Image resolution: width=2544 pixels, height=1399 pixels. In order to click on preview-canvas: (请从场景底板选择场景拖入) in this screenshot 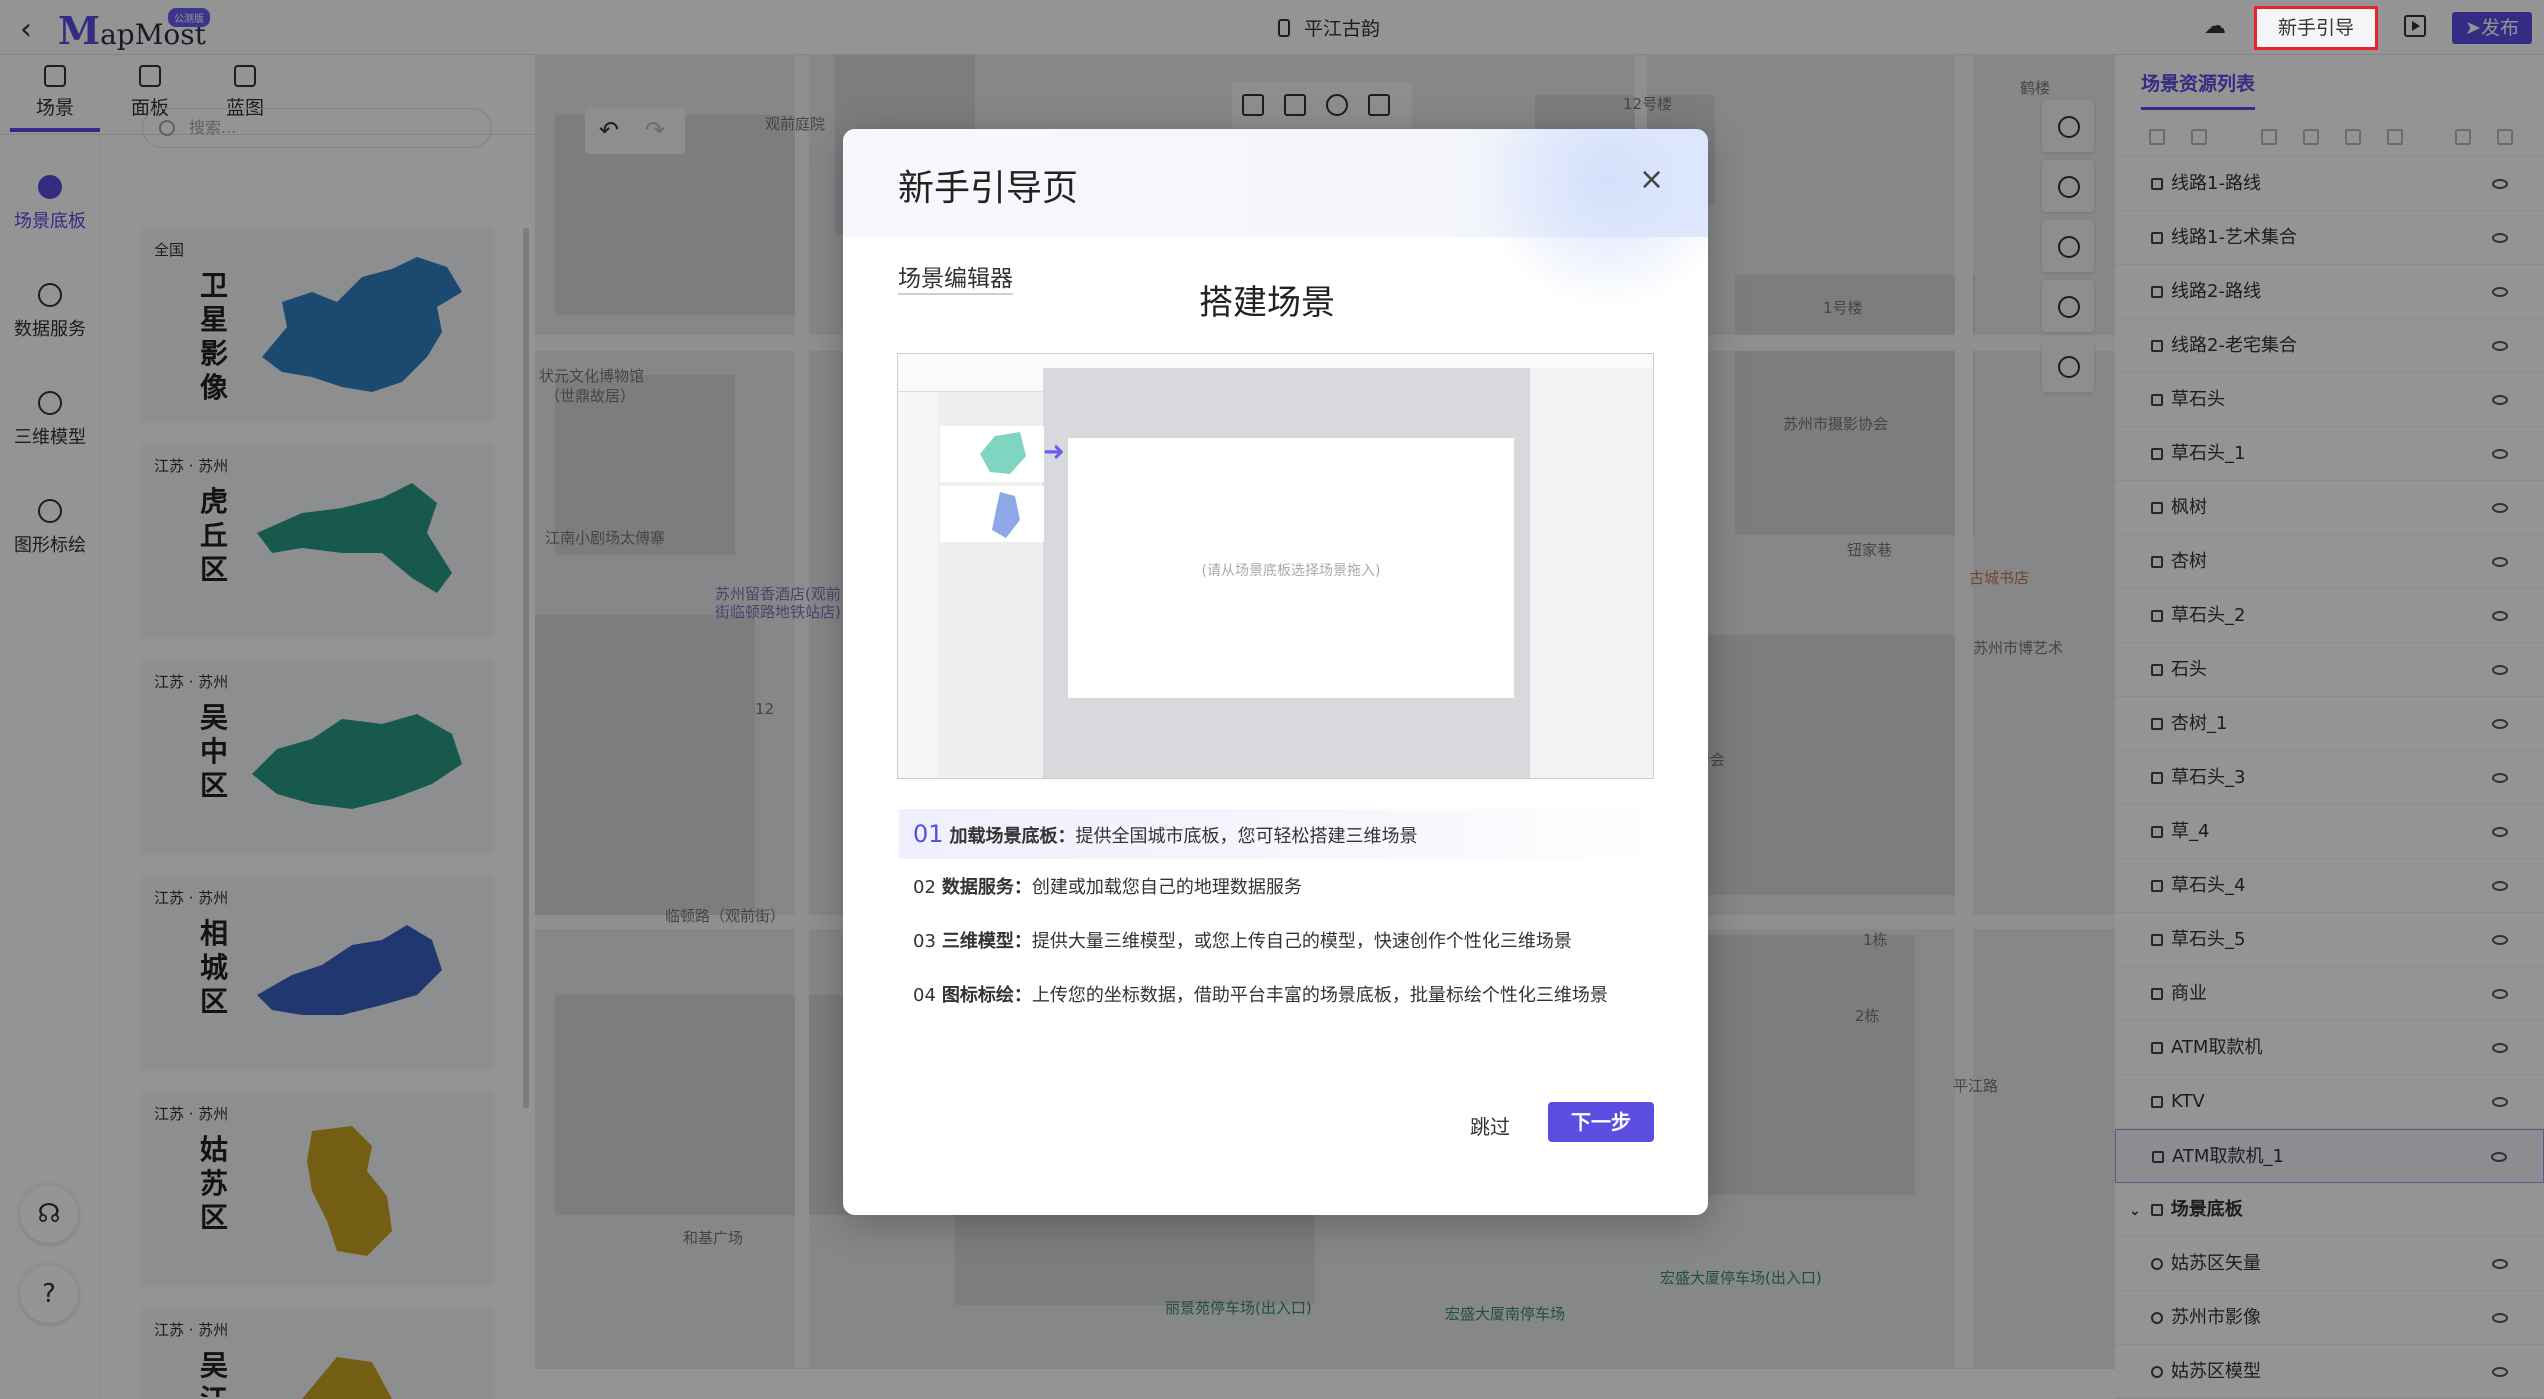, I will do `click(1291, 568)`.